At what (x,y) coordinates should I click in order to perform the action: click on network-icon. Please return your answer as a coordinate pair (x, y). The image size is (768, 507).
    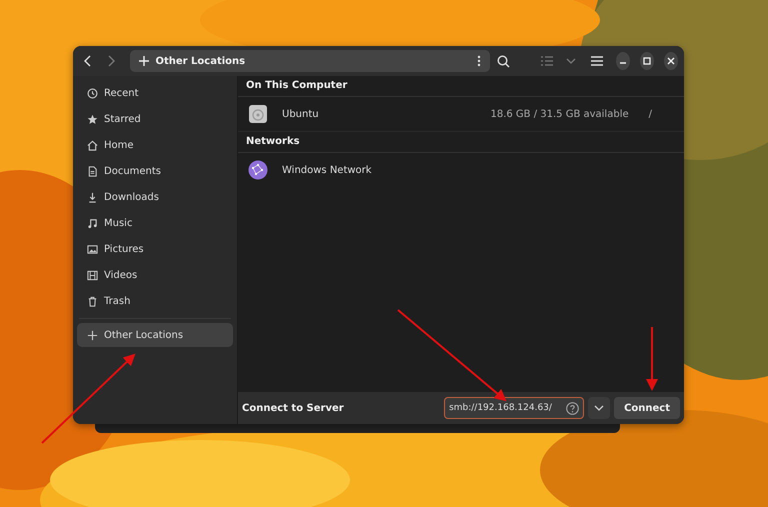
    Looking at the image, I should click on (258, 170).